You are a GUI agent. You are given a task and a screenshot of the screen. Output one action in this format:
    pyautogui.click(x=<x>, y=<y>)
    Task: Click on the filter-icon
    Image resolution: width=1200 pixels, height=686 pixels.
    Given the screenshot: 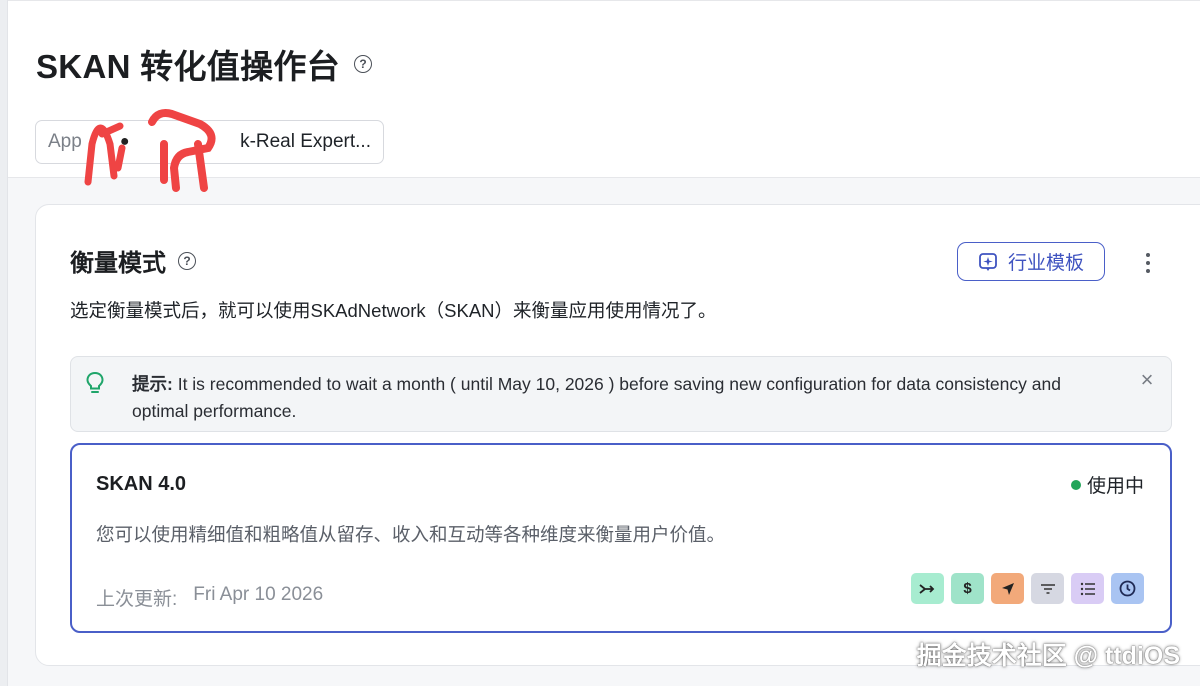 What is the action you would take?
    pyautogui.click(x=1047, y=588)
    